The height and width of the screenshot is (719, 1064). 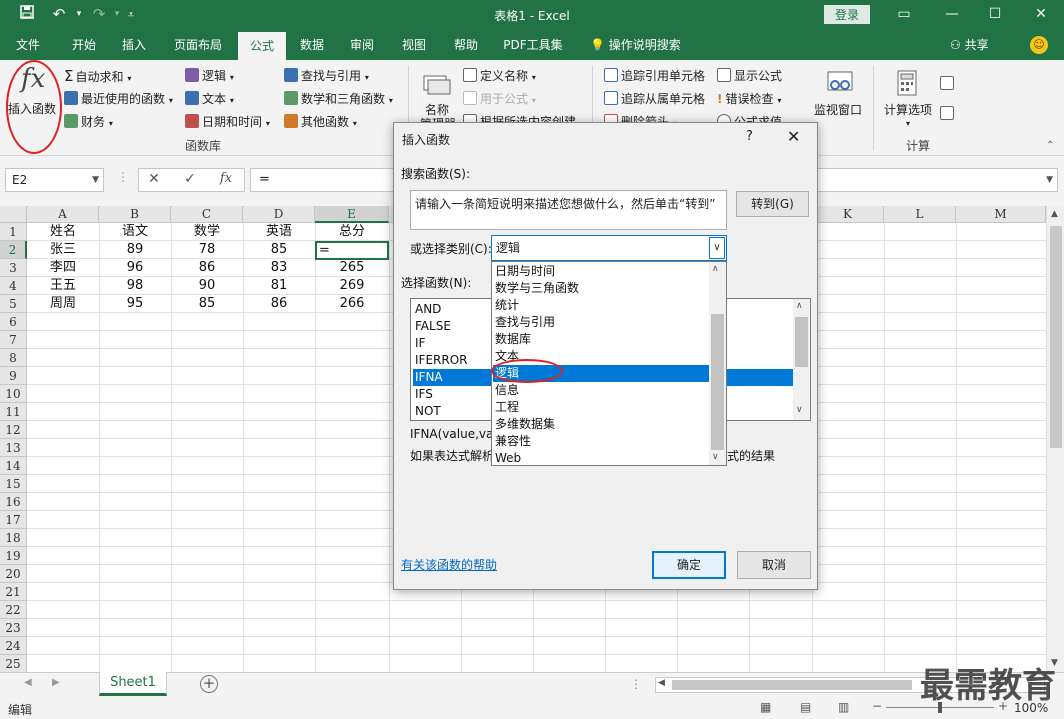 I want to click on column-header: L, so click(x=920, y=214).